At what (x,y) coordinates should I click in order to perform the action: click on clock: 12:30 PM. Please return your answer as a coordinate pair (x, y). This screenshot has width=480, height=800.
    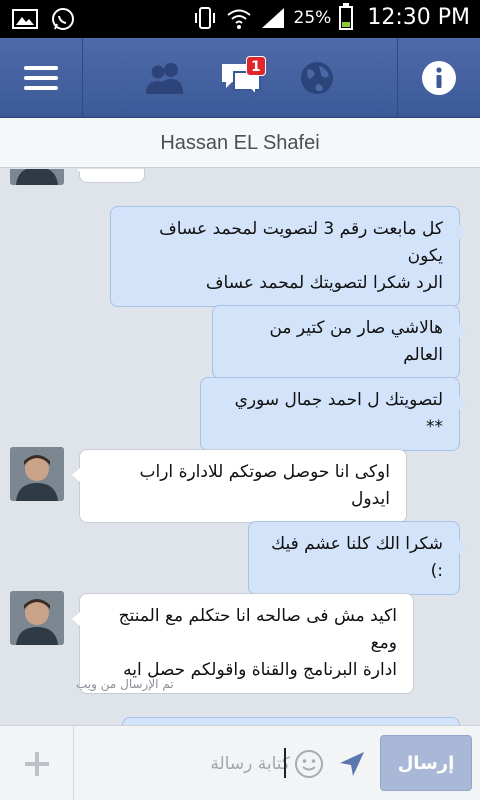
    Looking at the image, I should click on (418, 17).